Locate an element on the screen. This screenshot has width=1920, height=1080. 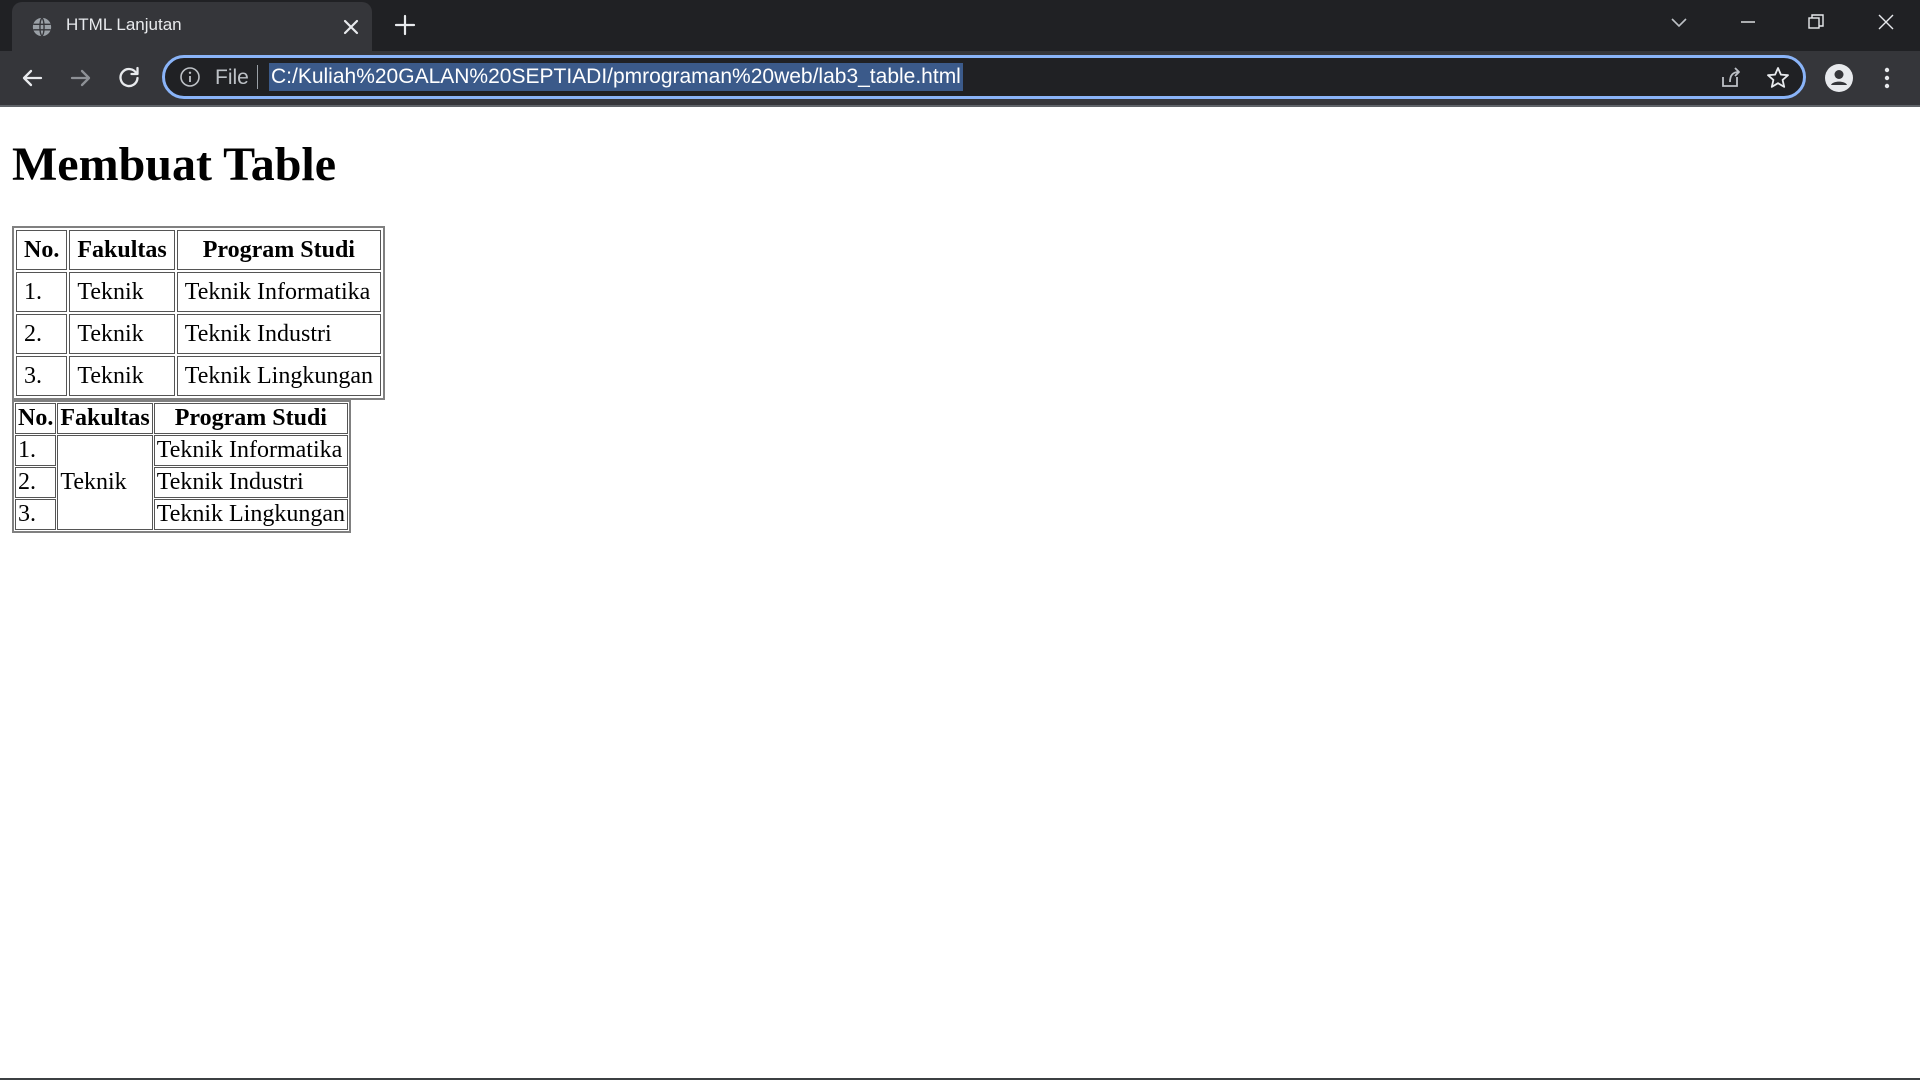
back-button is located at coordinates (32, 78).